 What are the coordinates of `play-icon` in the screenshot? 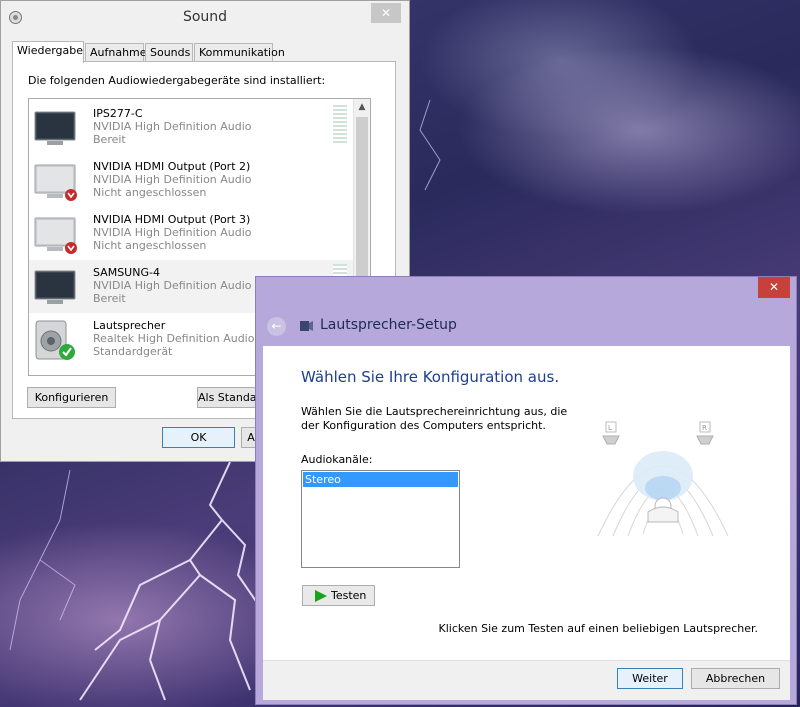 It's located at (321, 596).